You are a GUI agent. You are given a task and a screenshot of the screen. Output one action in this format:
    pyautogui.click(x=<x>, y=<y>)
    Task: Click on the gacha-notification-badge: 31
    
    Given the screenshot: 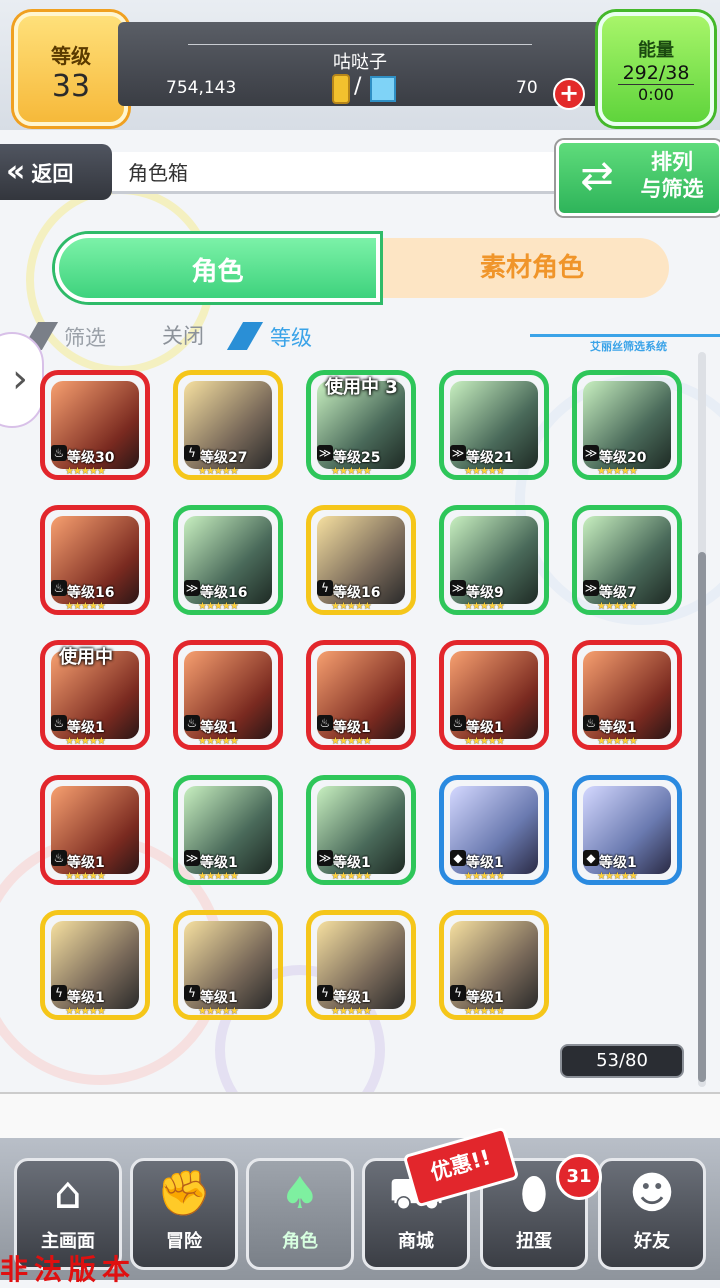 What is the action you would take?
    pyautogui.click(x=579, y=1177)
    